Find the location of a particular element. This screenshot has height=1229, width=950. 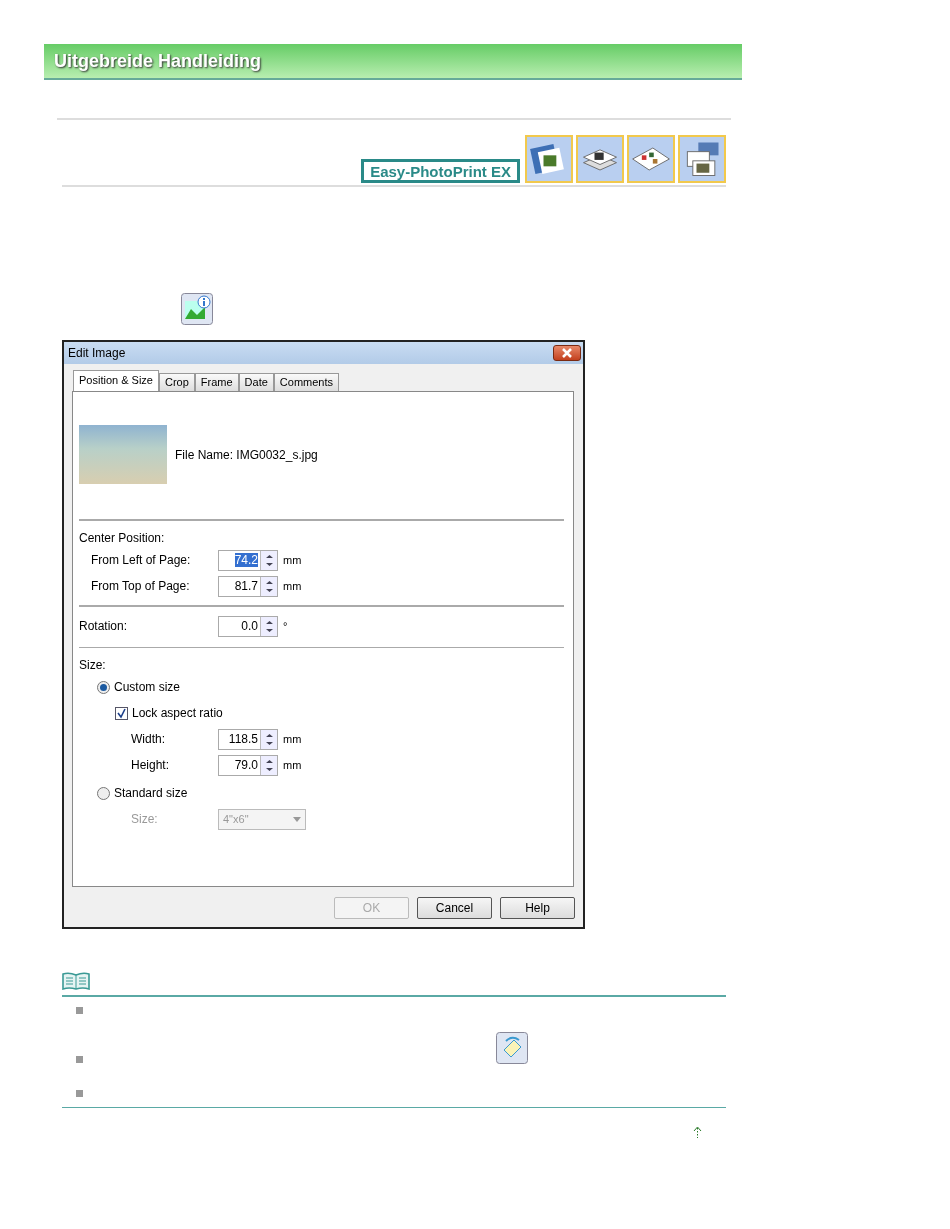

checkbox-label: Lock aspect ratio is located at coordinates (177, 713).